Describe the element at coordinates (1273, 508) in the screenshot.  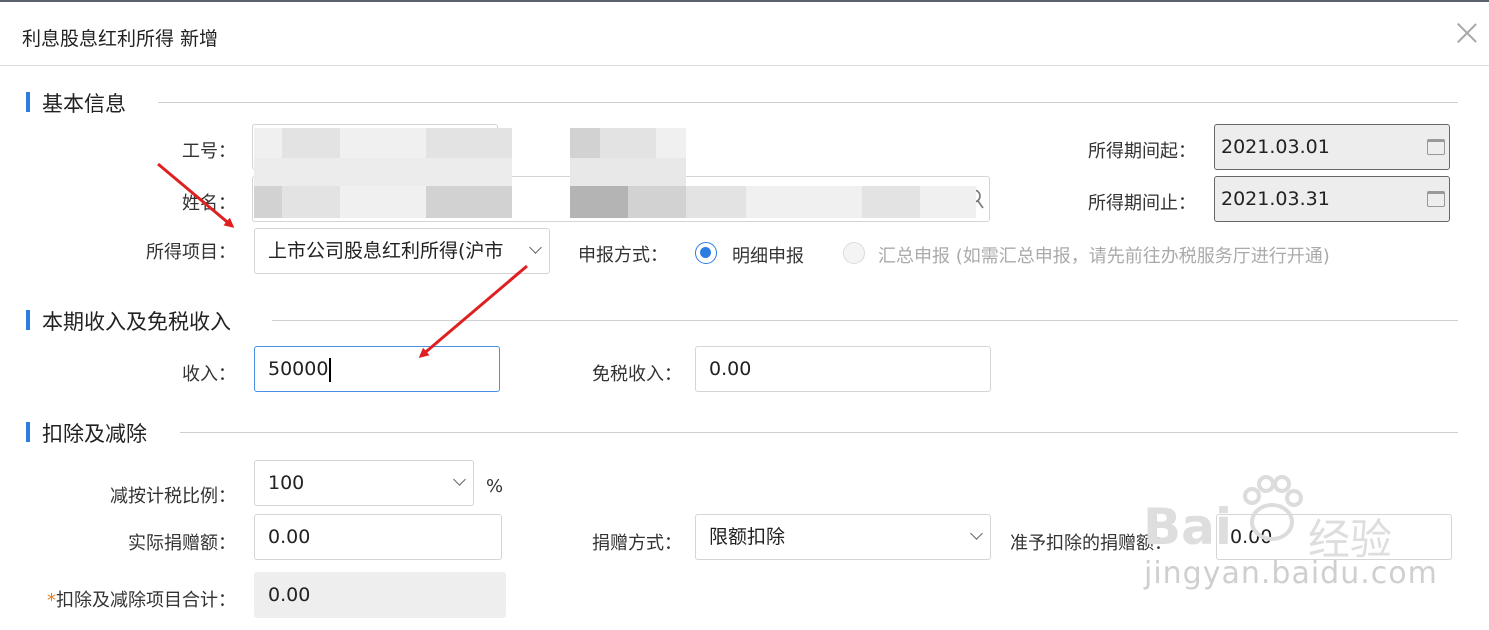
I see `paw-icon` at that location.